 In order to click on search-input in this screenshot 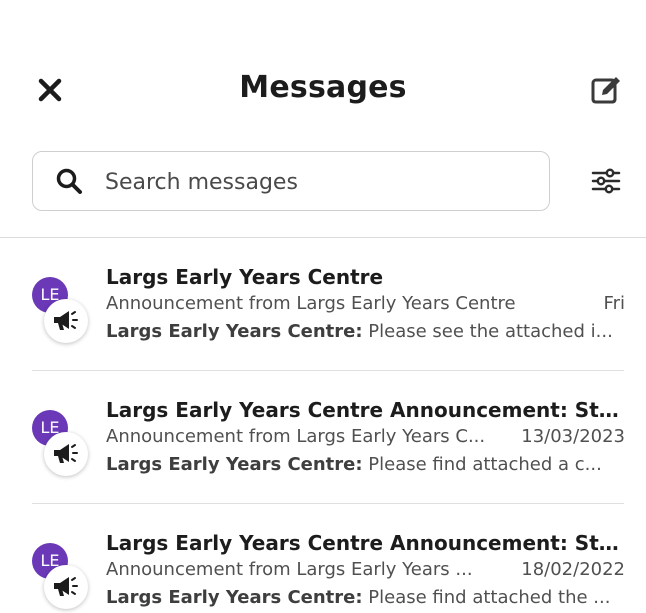, I will do `click(315, 182)`.